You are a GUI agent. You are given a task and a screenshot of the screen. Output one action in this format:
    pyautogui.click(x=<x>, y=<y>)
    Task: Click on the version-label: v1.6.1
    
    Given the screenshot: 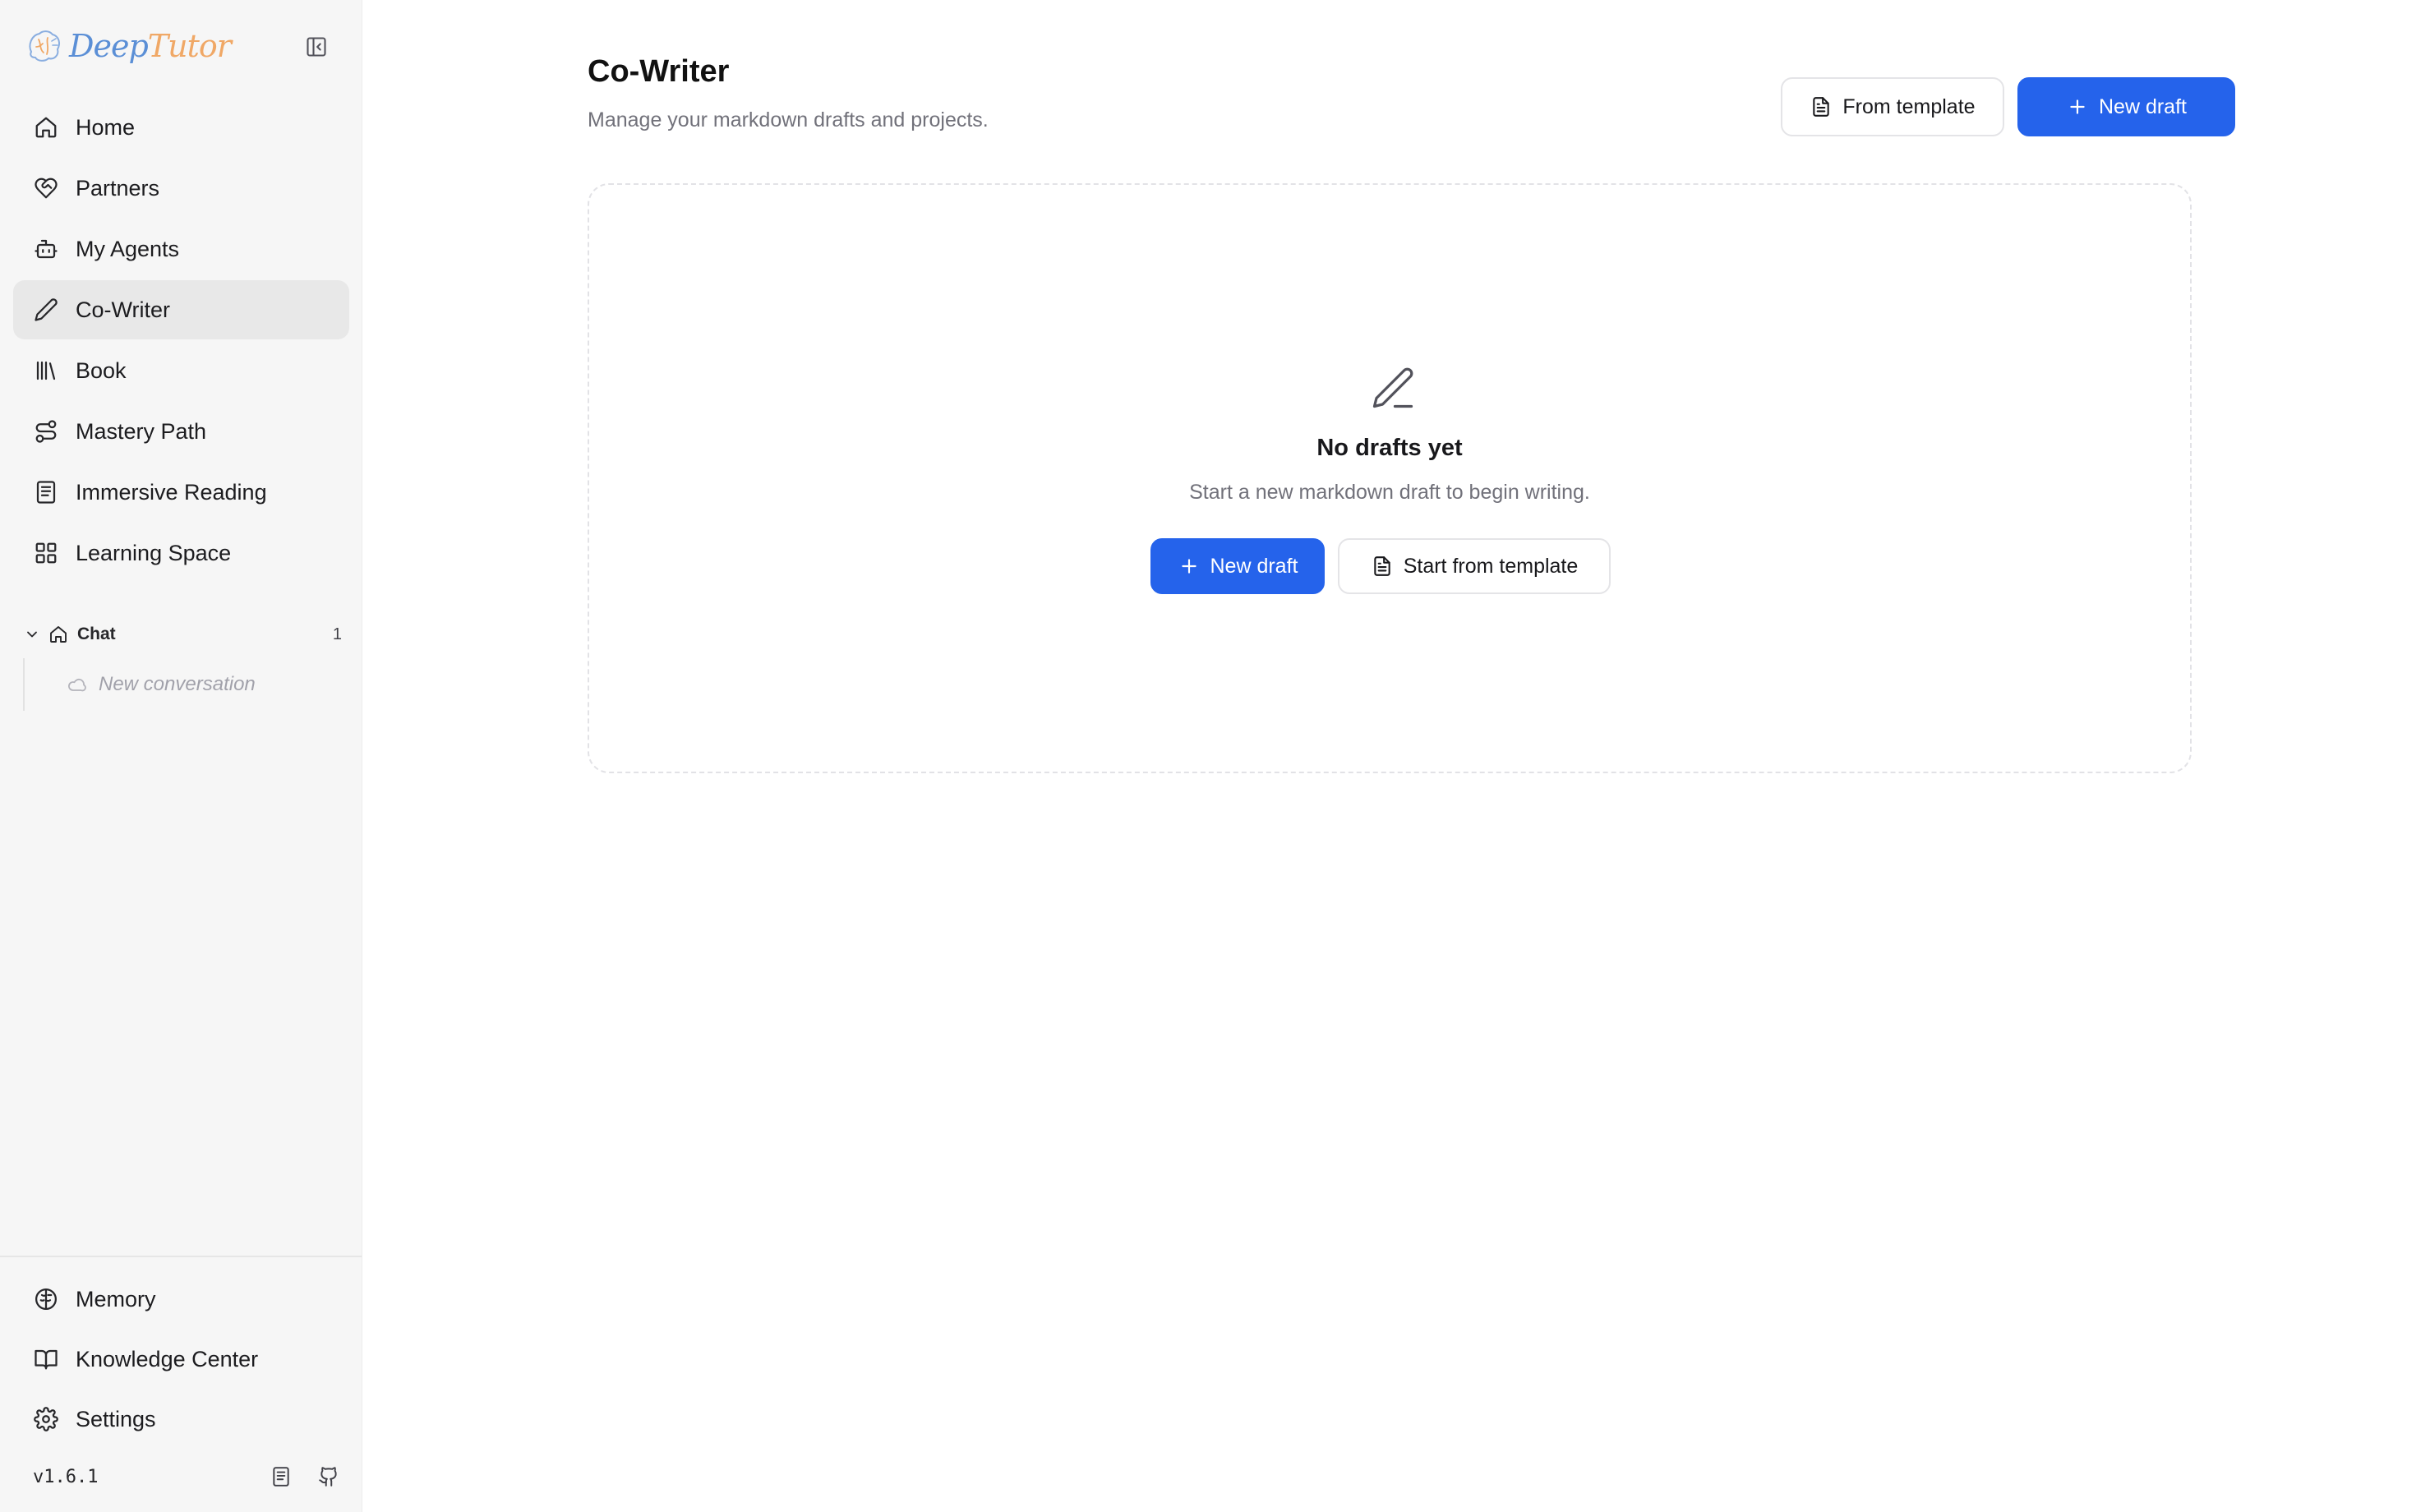 What is the action you would take?
    pyautogui.click(x=66, y=1476)
    